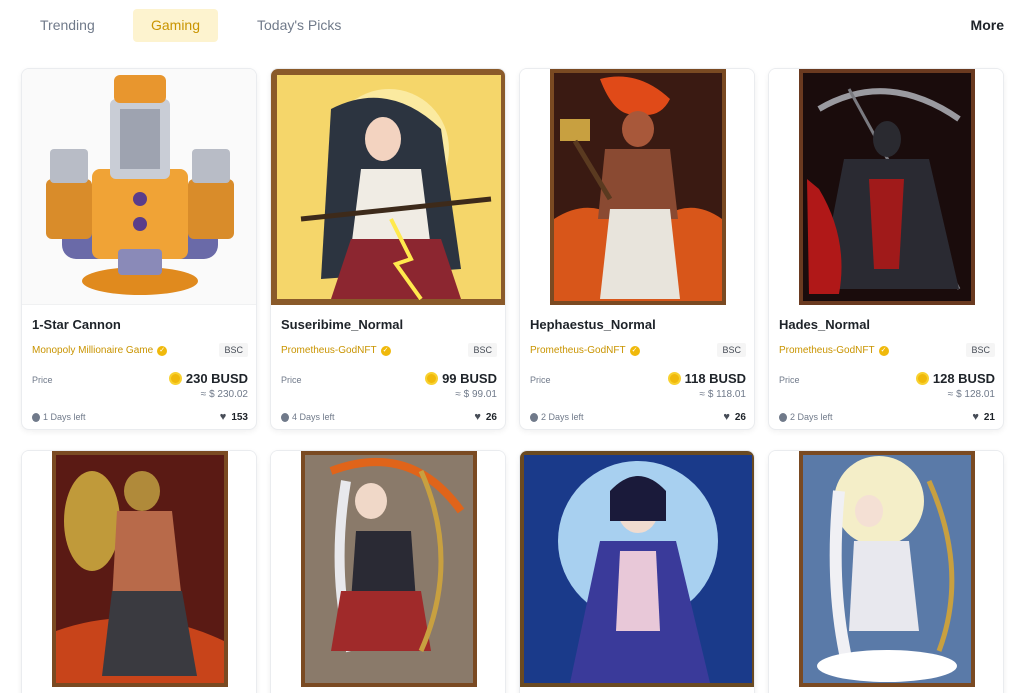 This screenshot has width=1024, height=693. I want to click on nft-name: Hephaestus_Normal, so click(593, 324).